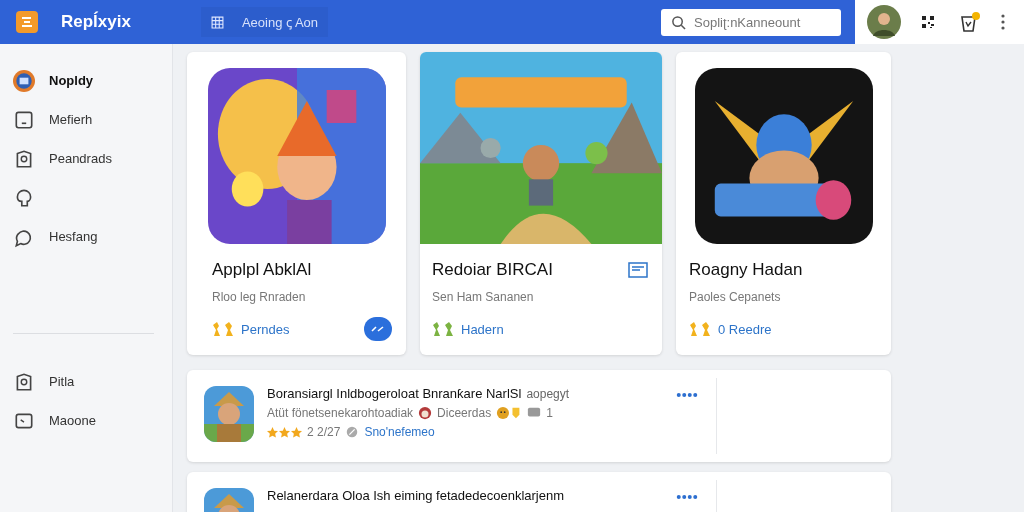 Image resolution: width=1024 pixels, height=512 pixels. Describe the element at coordinates (262, 270) in the screenshot. I see `app-title: Applpl AbklAl` at that location.